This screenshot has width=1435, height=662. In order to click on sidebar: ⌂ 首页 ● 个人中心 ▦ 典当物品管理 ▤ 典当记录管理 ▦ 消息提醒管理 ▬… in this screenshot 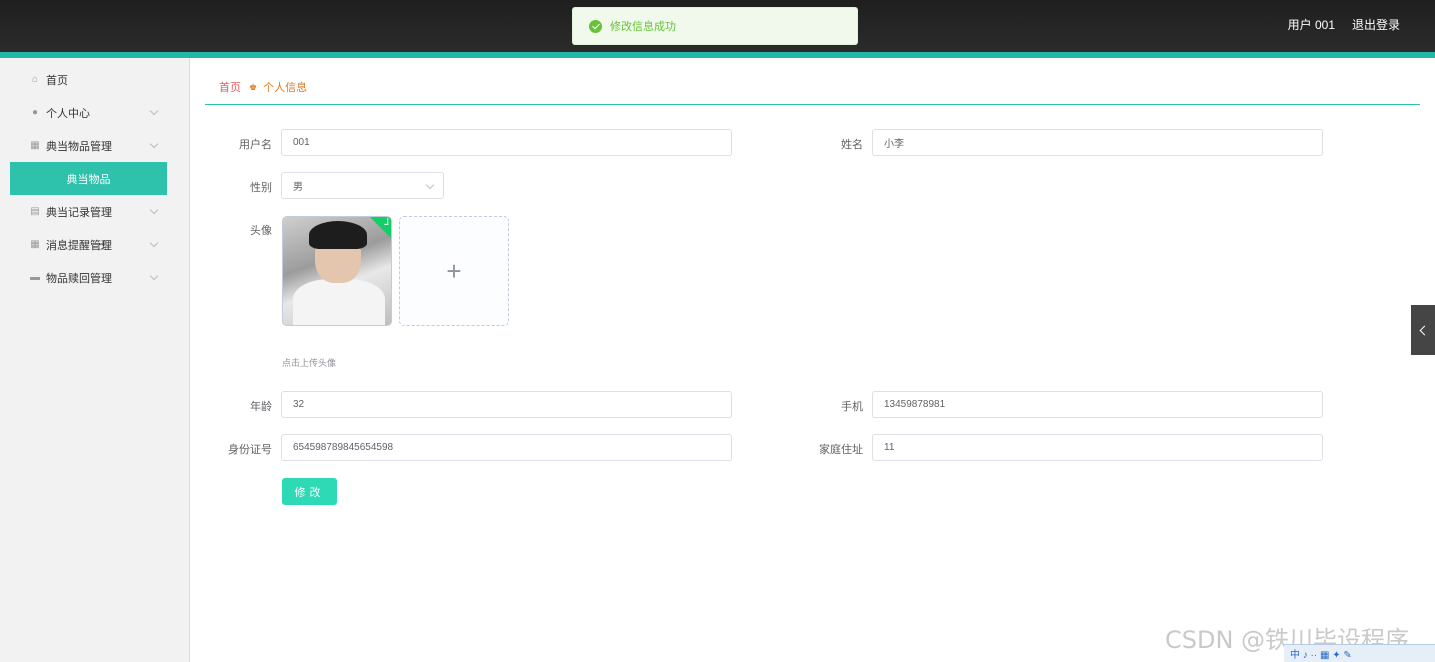, I will do `click(95, 360)`.